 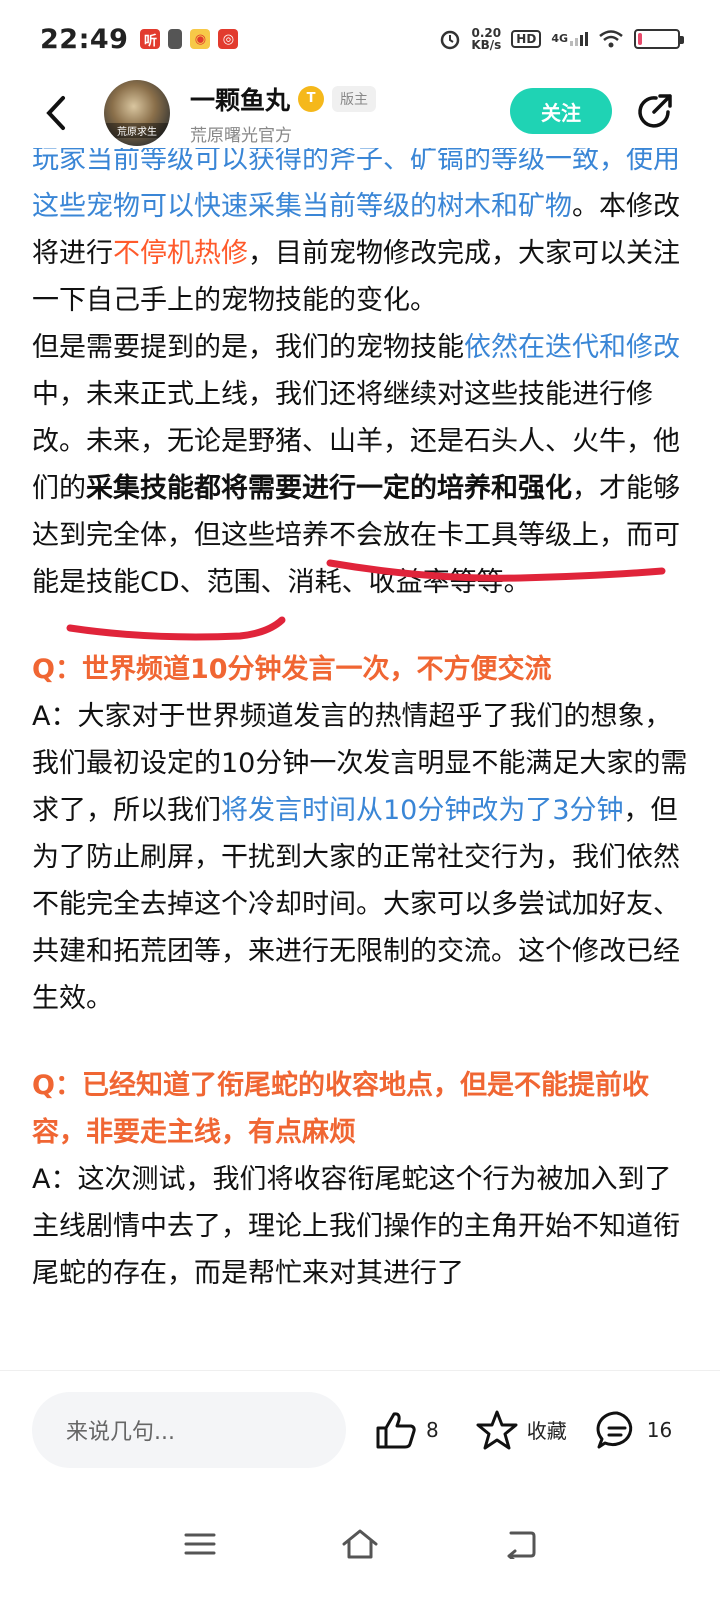 What do you see at coordinates (329, 488) in the screenshot?
I see `highlight-bold: 采集技能都将需要进行一定的培养和强化` at bounding box center [329, 488].